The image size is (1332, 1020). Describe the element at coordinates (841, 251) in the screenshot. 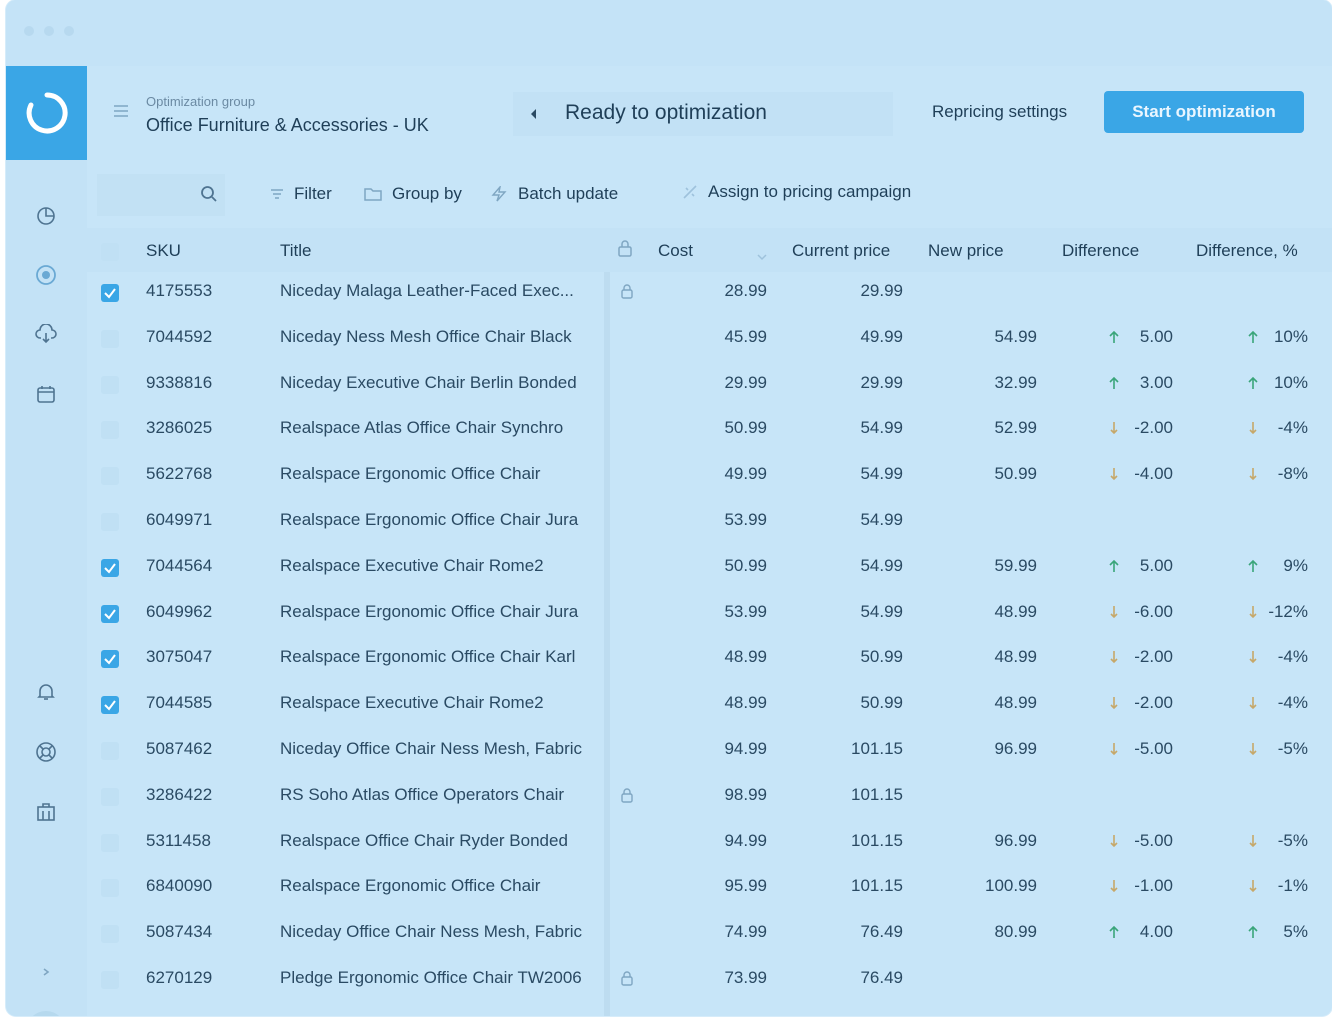

I see `col-current-price: Current price` at that location.